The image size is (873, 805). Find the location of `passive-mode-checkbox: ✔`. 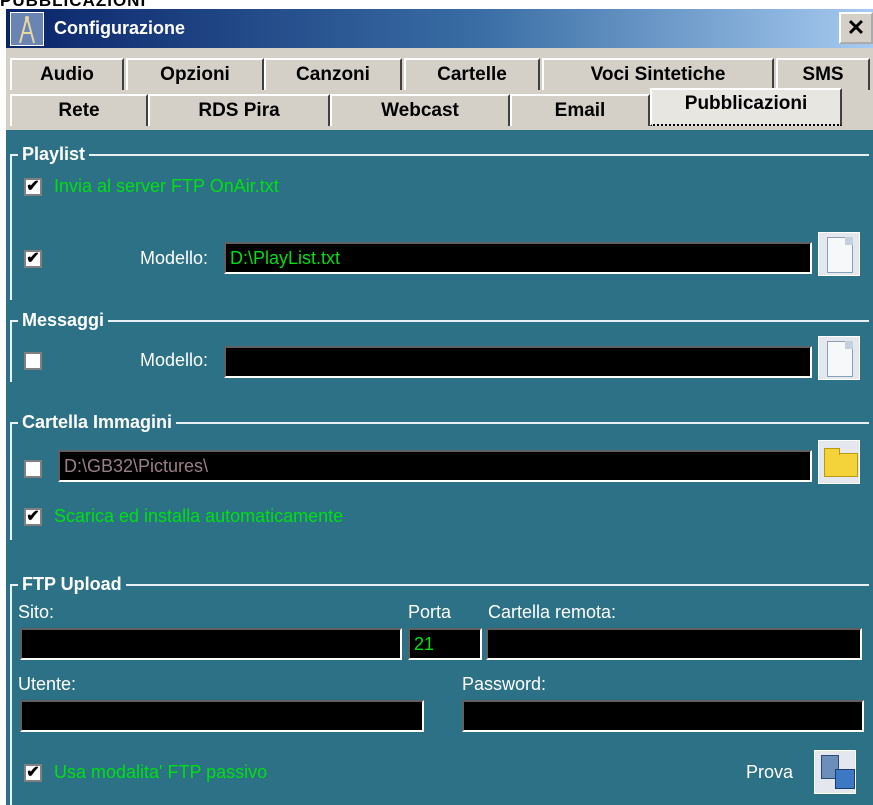

passive-mode-checkbox: ✔ is located at coordinates (33, 773).